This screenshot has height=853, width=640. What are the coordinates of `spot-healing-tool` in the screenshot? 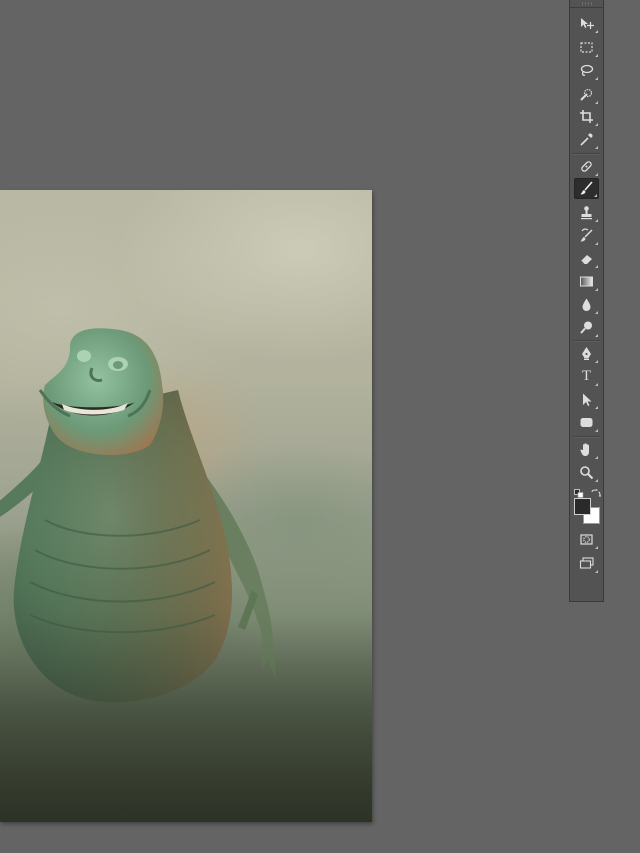 It's located at (586, 166).